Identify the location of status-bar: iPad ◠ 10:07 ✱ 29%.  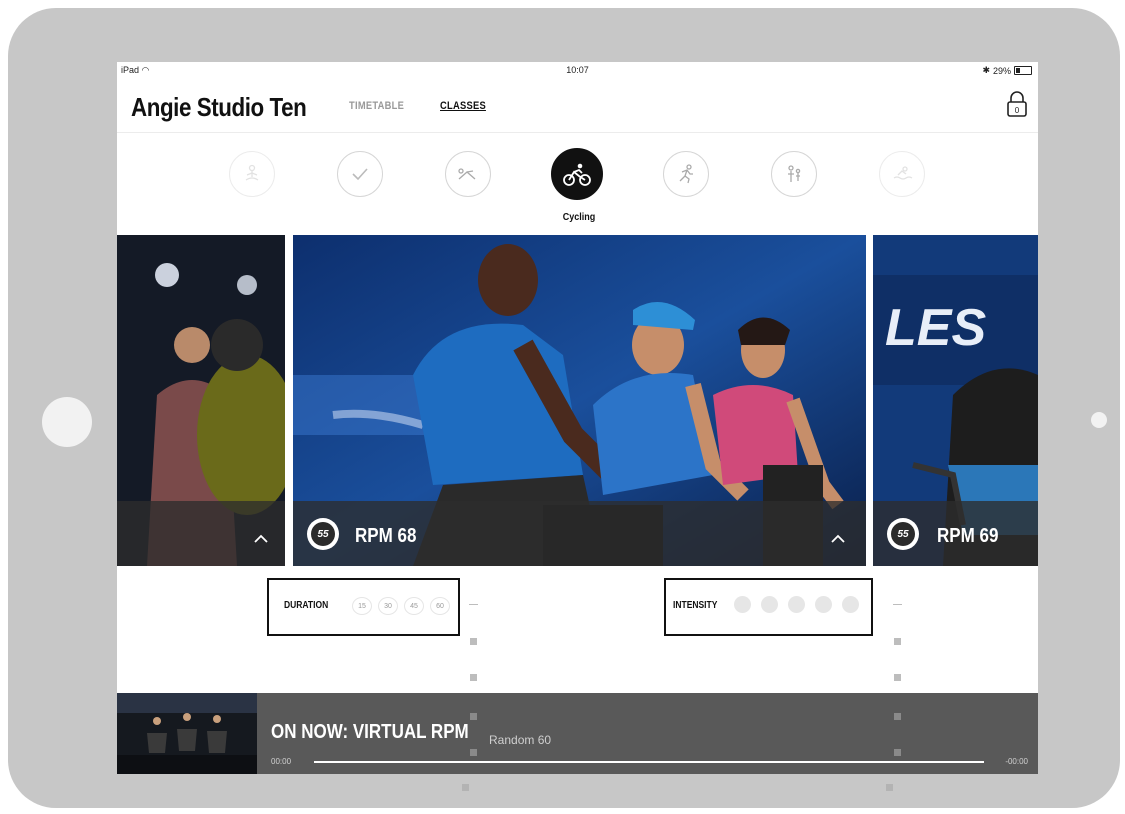
(577, 70).